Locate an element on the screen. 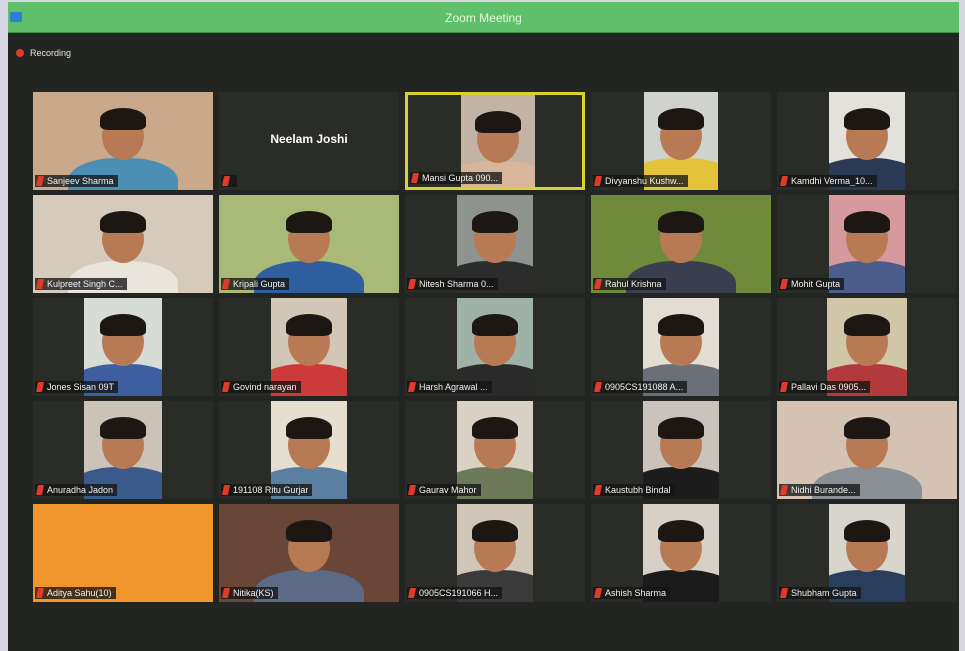  participant-tile: Shubham Gupta is located at coordinates (867, 553).